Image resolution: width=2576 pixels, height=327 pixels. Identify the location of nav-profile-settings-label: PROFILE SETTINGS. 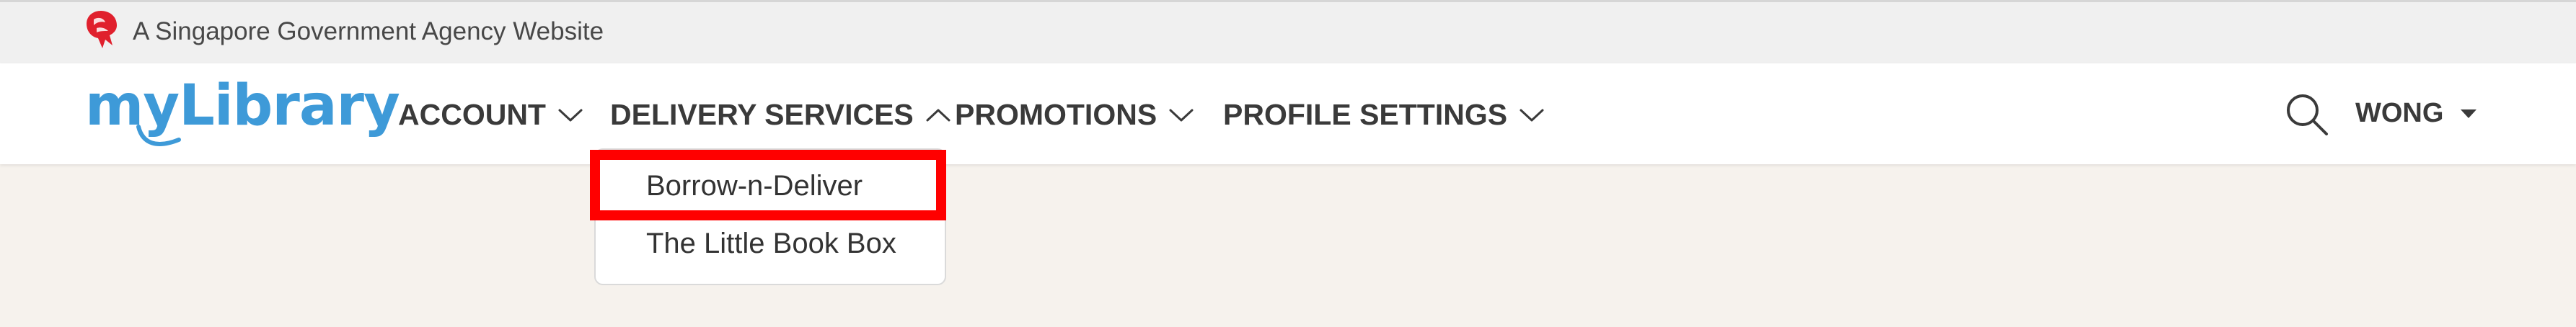
(1365, 115).